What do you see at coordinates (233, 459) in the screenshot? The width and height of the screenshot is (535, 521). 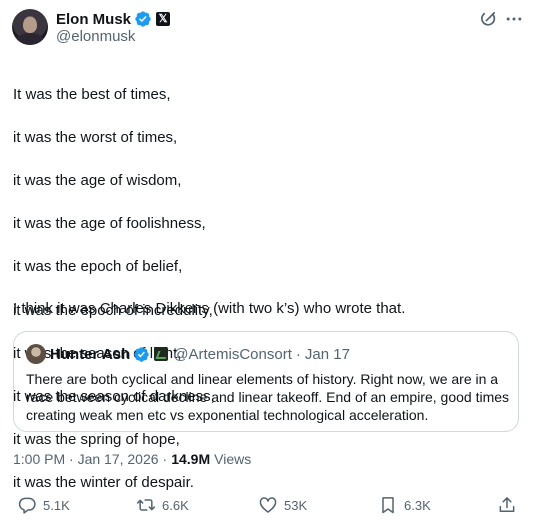 I see `views-label: Views` at bounding box center [233, 459].